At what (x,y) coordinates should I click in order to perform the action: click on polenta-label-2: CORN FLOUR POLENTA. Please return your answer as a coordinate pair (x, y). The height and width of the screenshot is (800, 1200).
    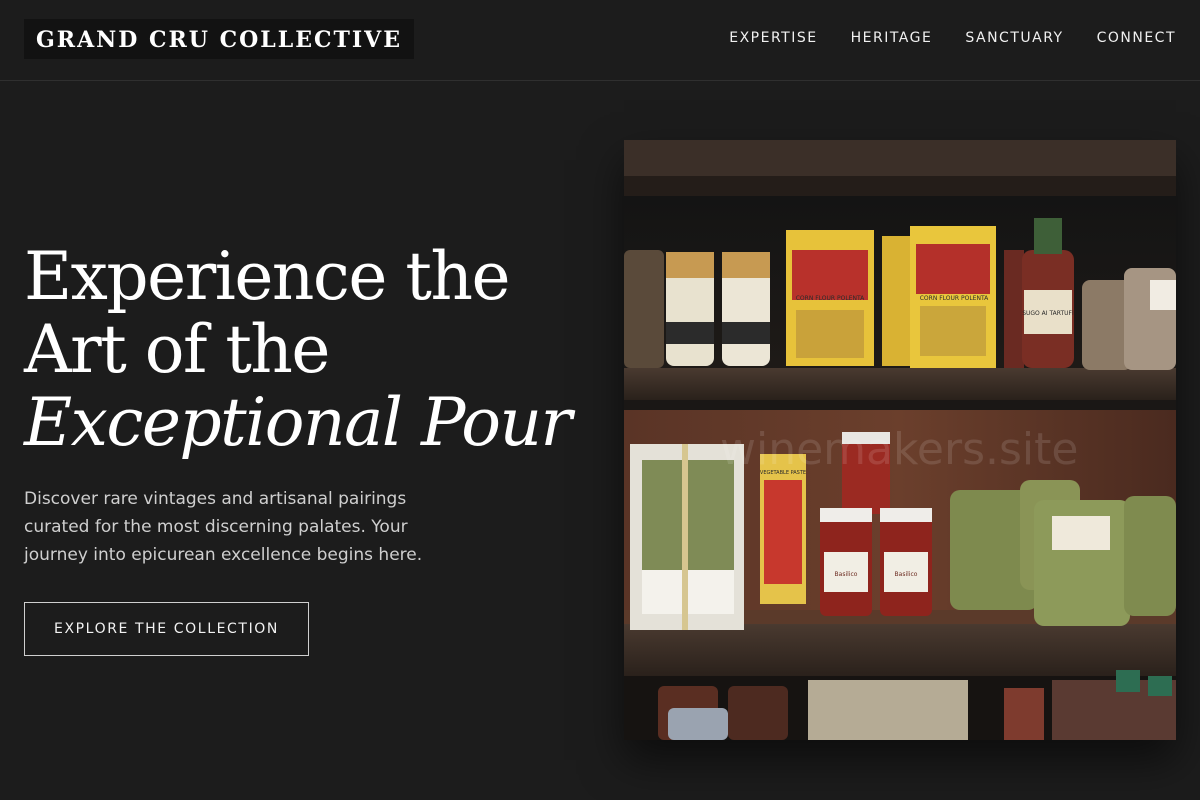
    Looking at the image, I should click on (954, 298).